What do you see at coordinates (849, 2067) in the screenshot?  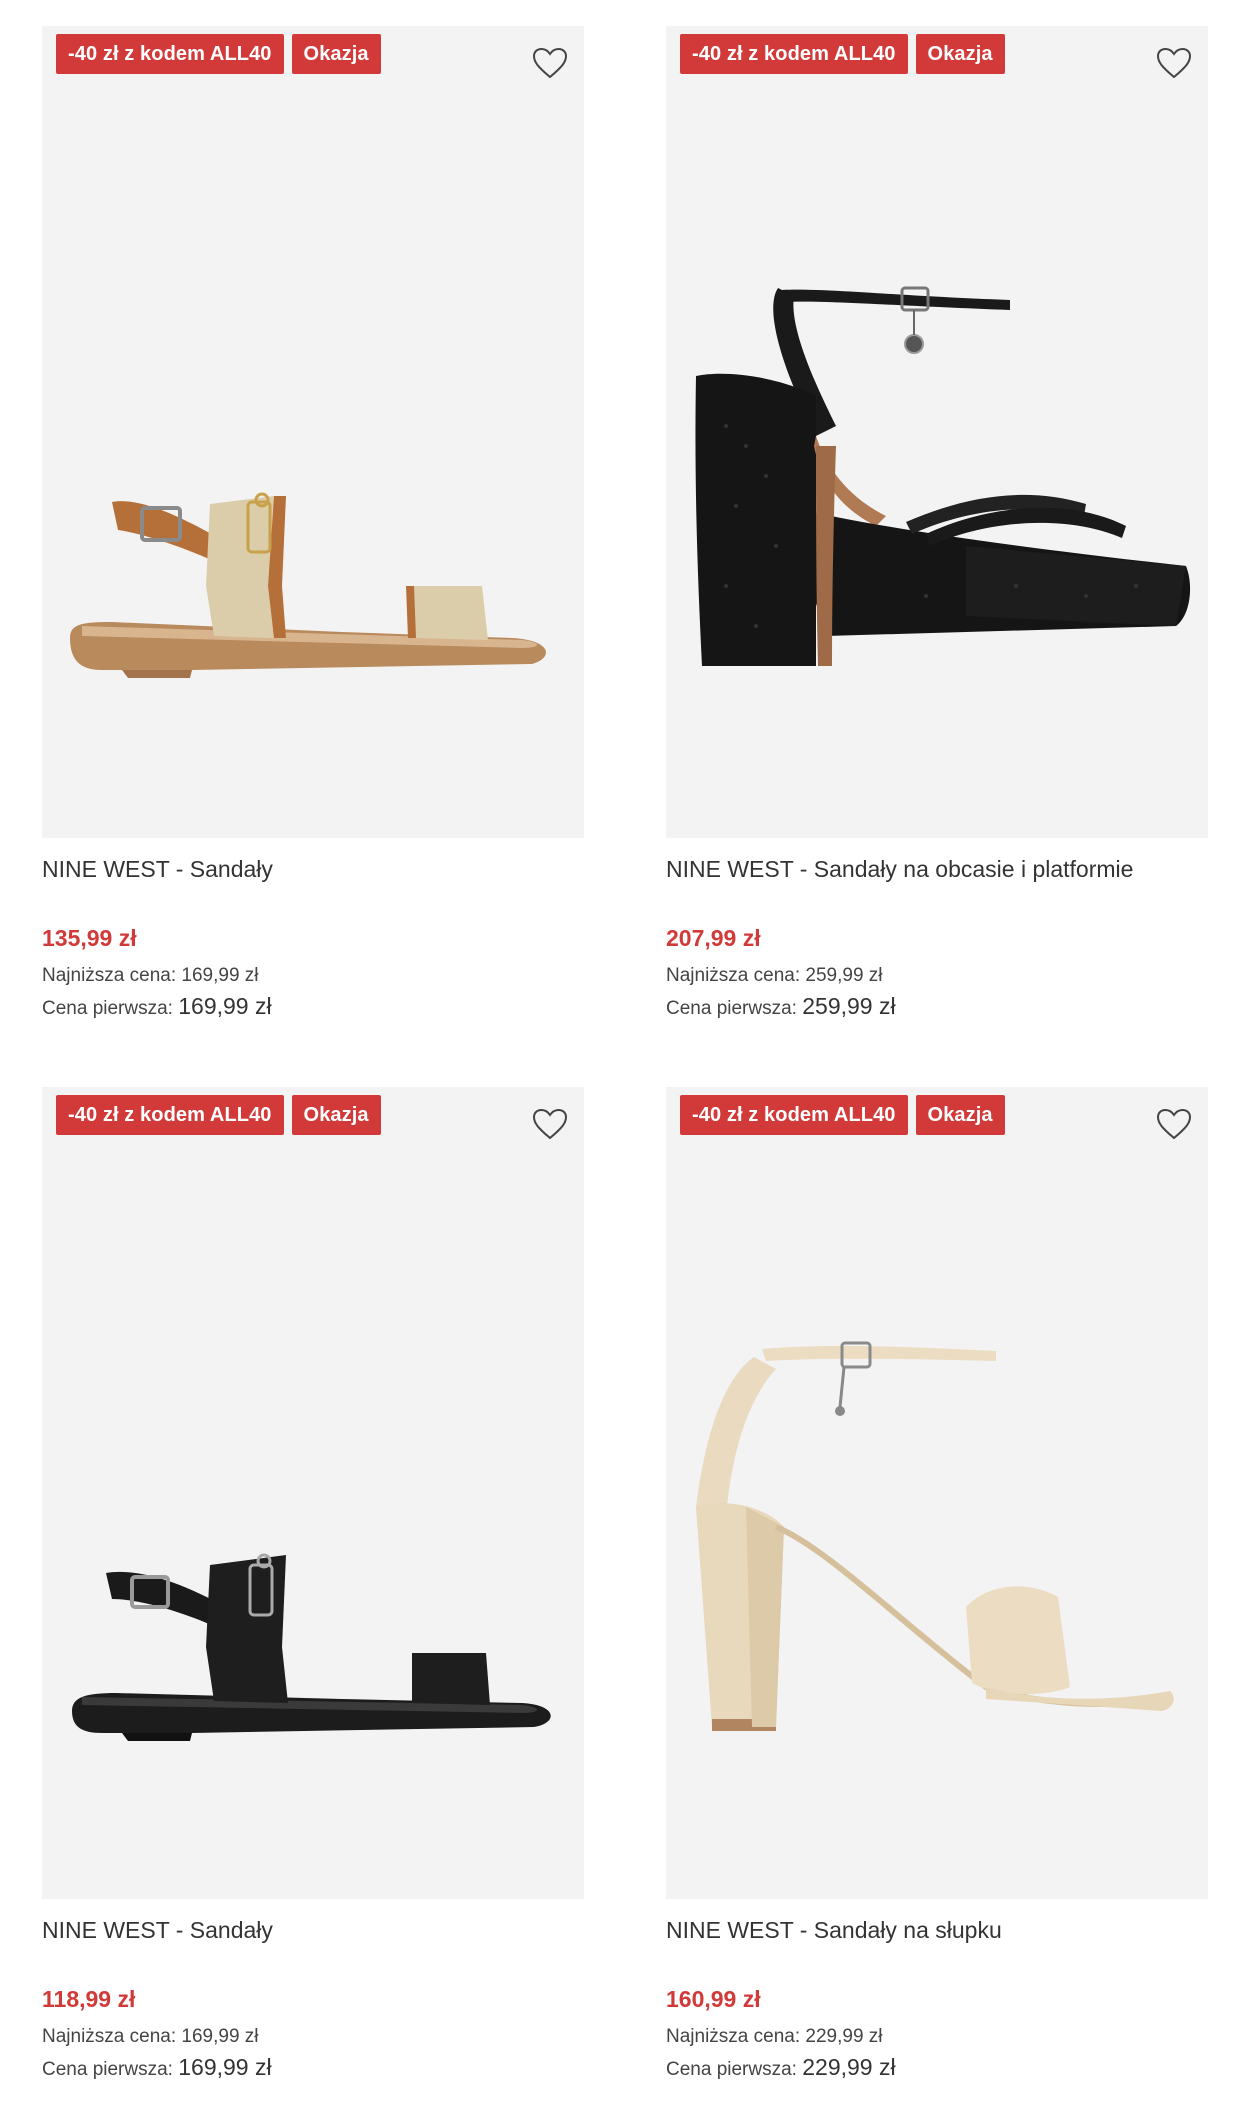 I see `first-price-value: 229,99 zł` at bounding box center [849, 2067].